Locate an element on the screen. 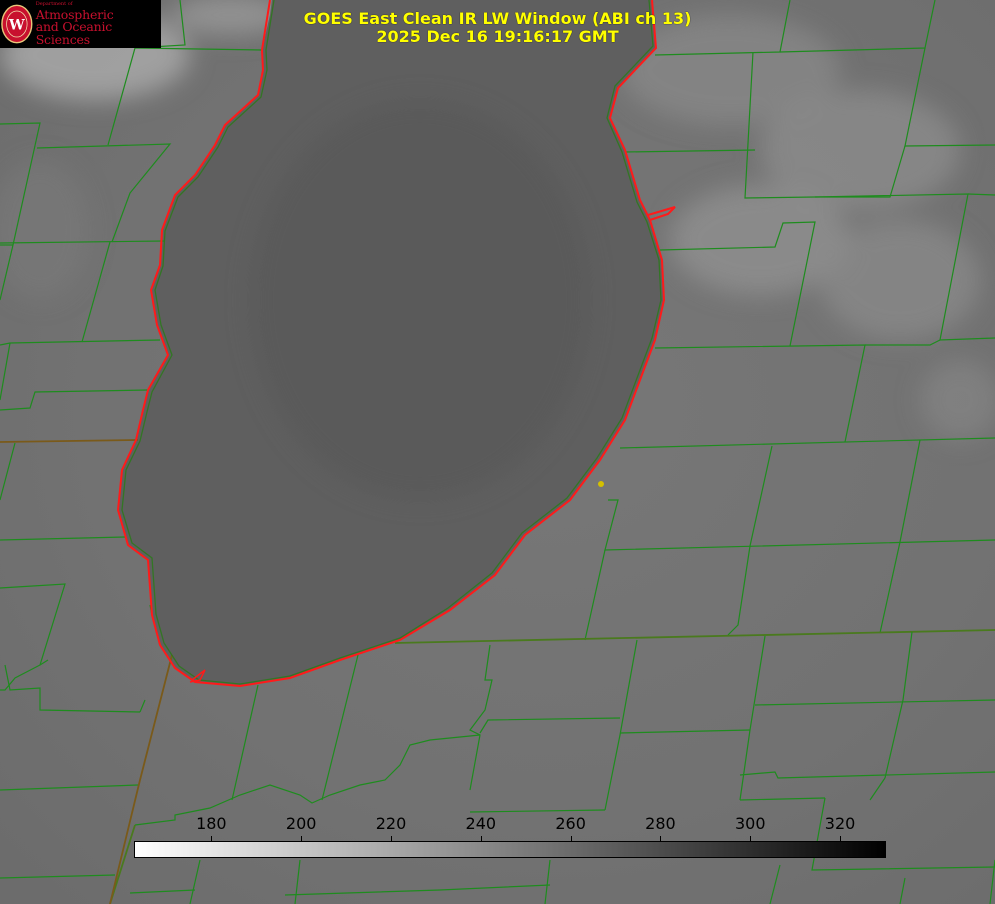  colorbar-tick-label: 180 is located at coordinates (211, 823).